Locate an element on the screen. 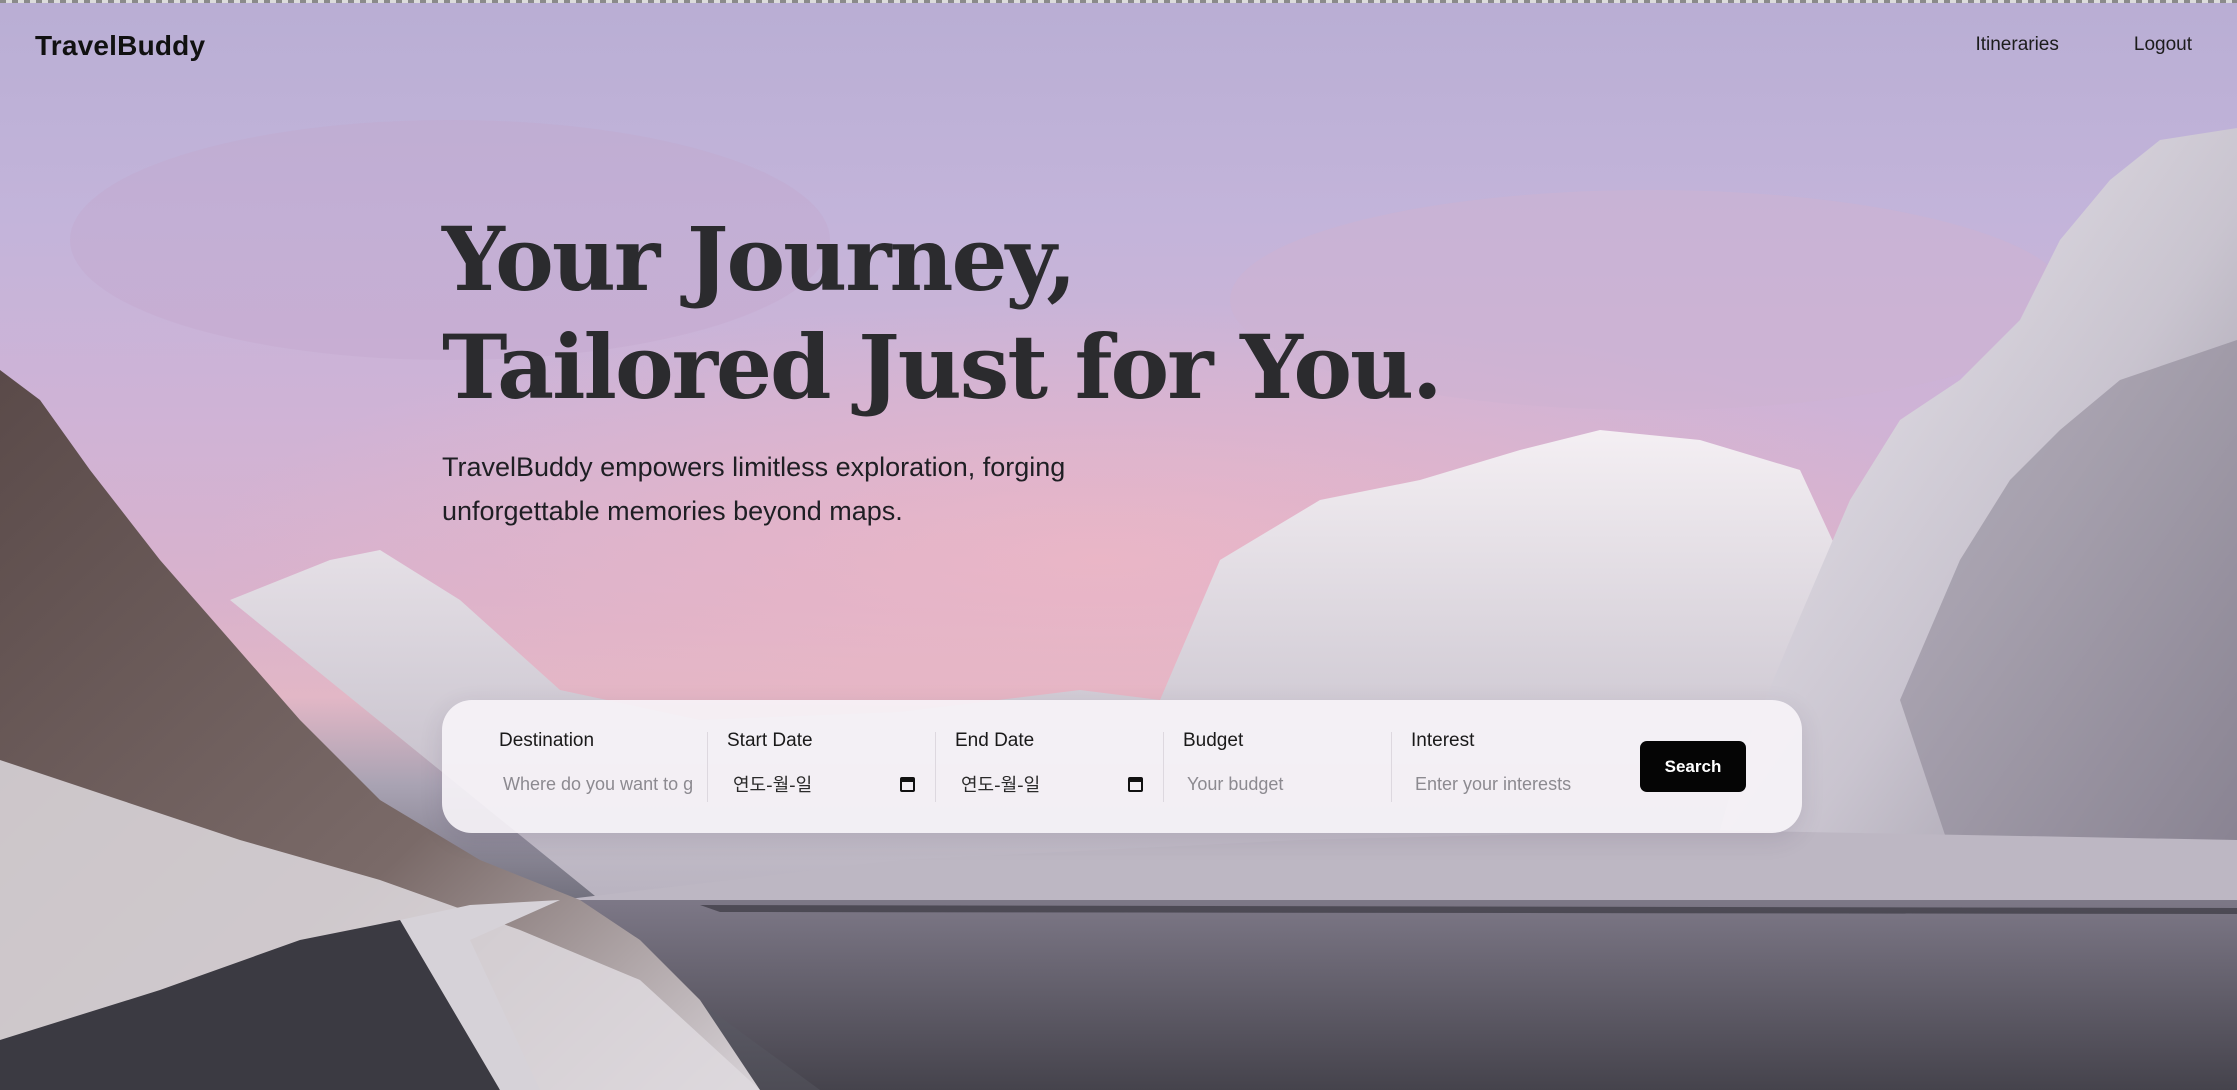  budget-field: Budget is located at coordinates (1283, 768).